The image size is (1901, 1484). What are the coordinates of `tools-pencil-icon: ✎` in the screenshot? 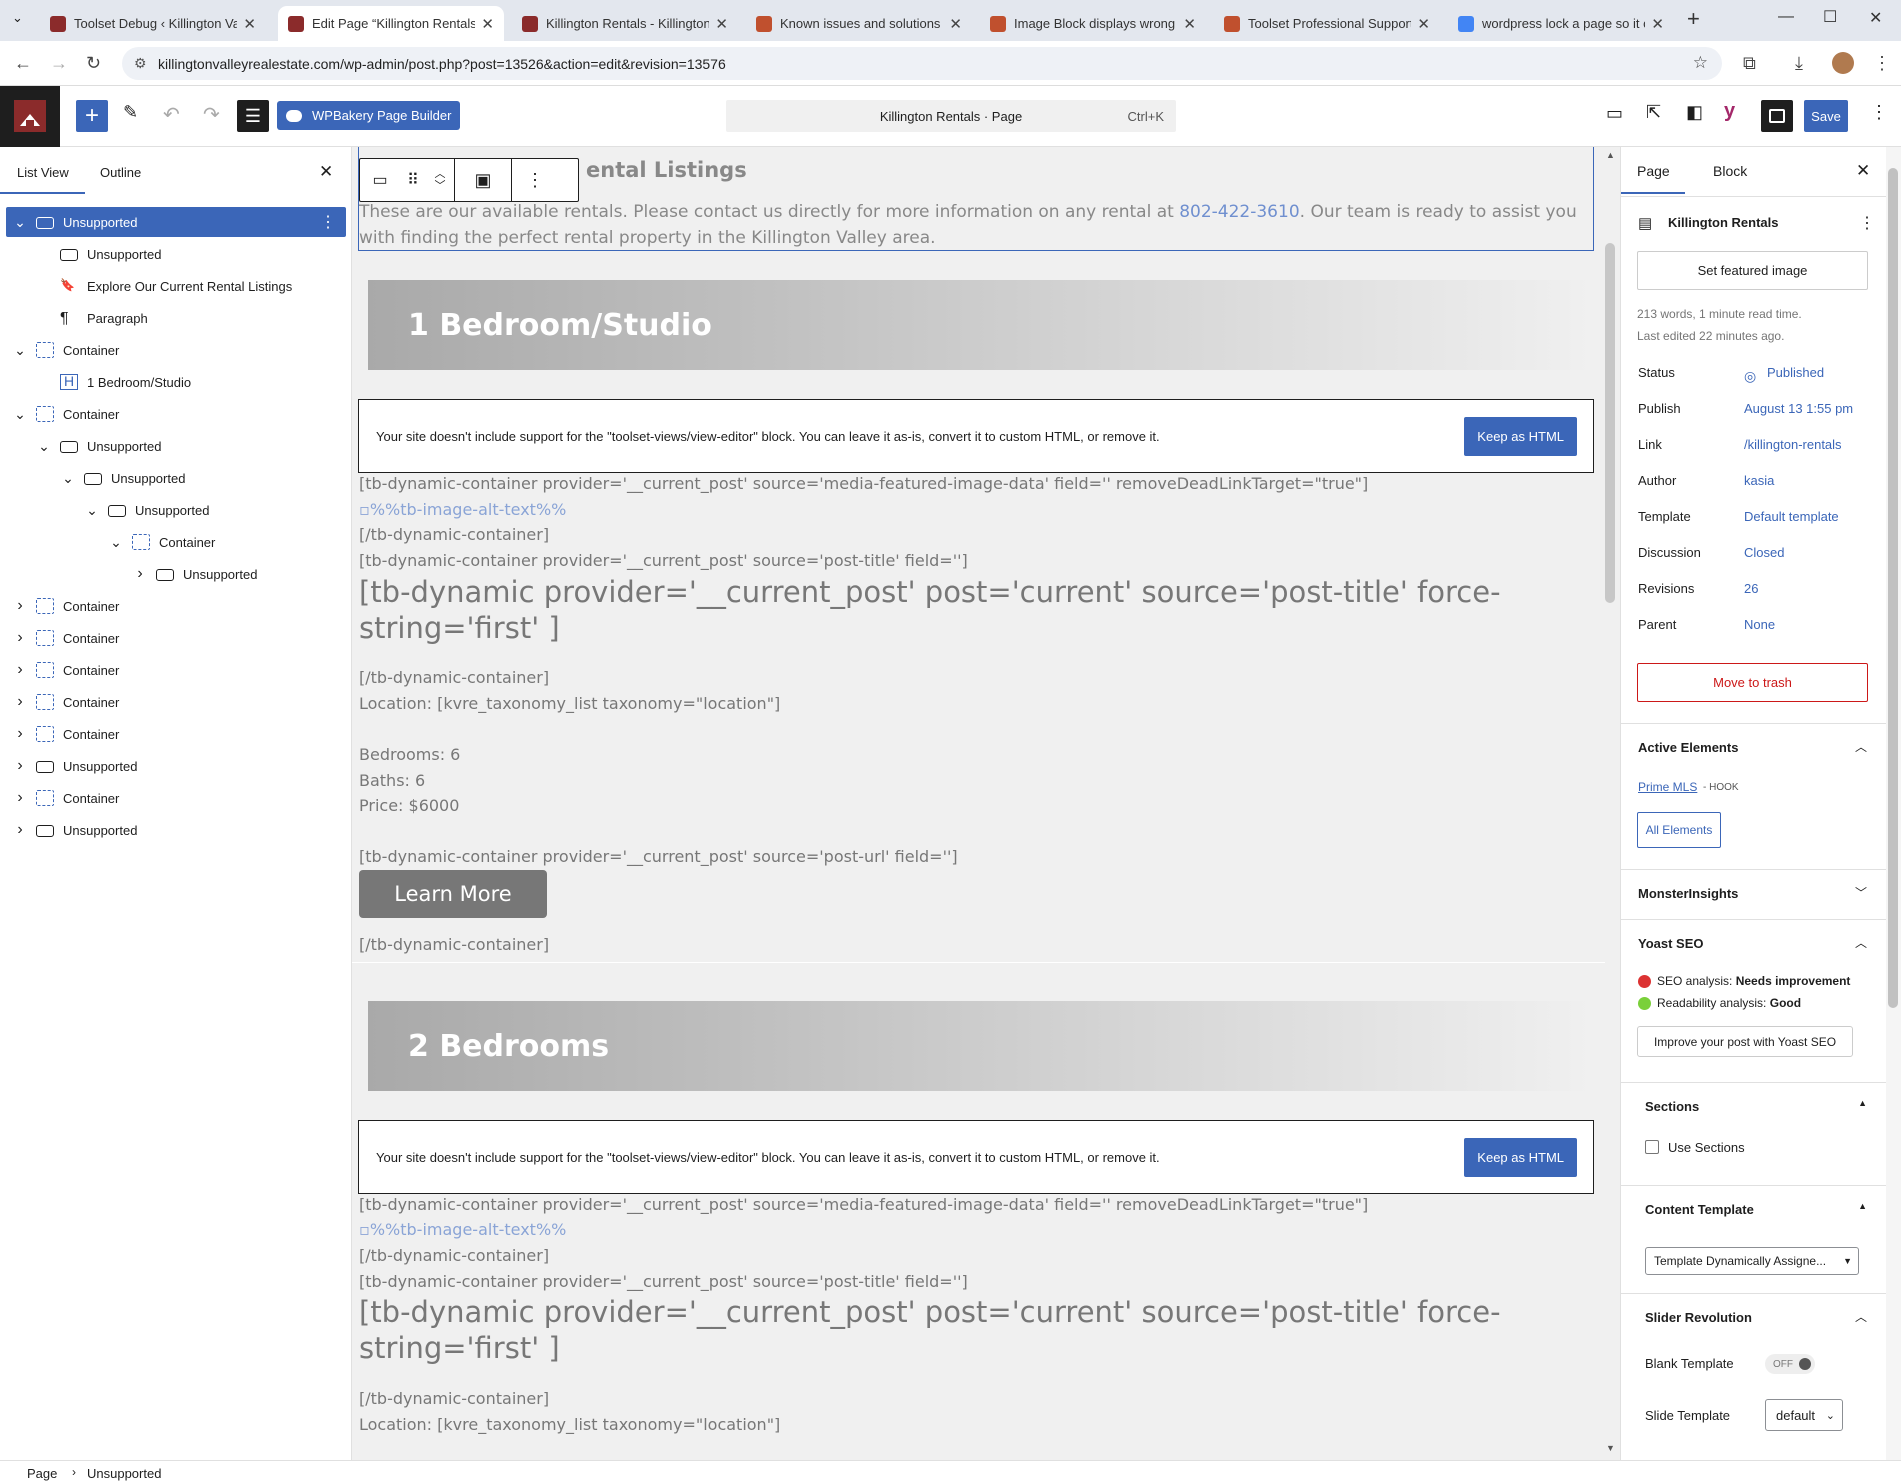 It's located at (130, 112).